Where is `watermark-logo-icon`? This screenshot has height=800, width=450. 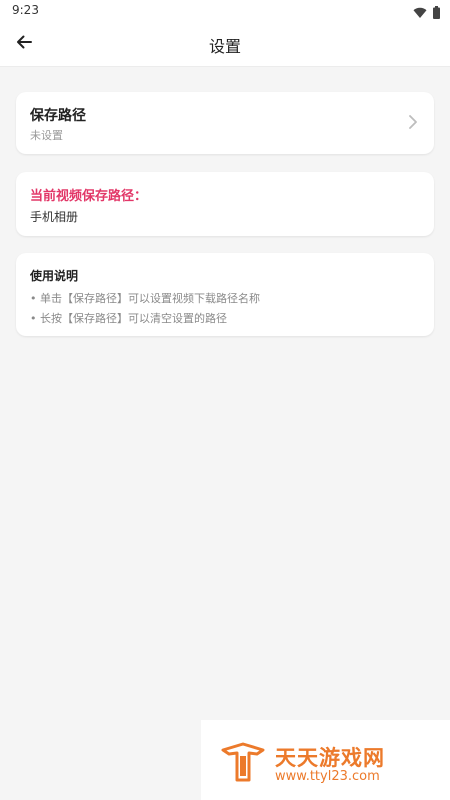 watermark-logo-icon is located at coordinates (243, 765).